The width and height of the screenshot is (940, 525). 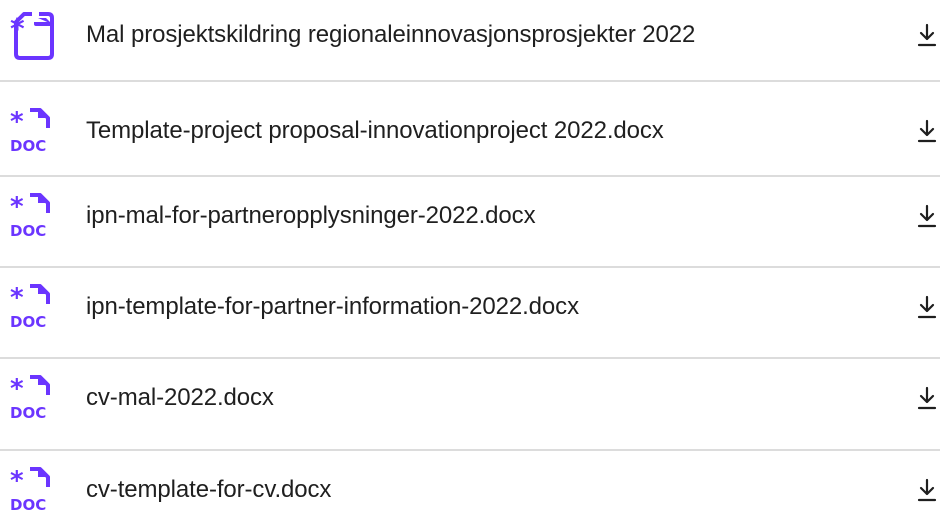 What do you see at coordinates (180, 398) in the screenshot?
I see `file-name: cv-mal-2022.docx` at bounding box center [180, 398].